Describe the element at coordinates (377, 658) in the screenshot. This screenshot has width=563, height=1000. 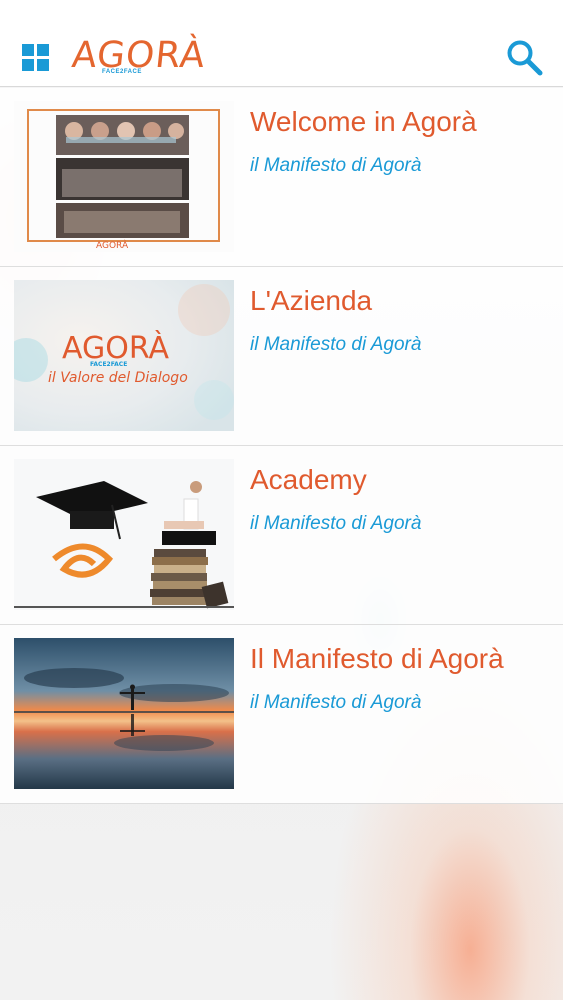
I see `item-title: Il Manifesto di Agorà` at that location.